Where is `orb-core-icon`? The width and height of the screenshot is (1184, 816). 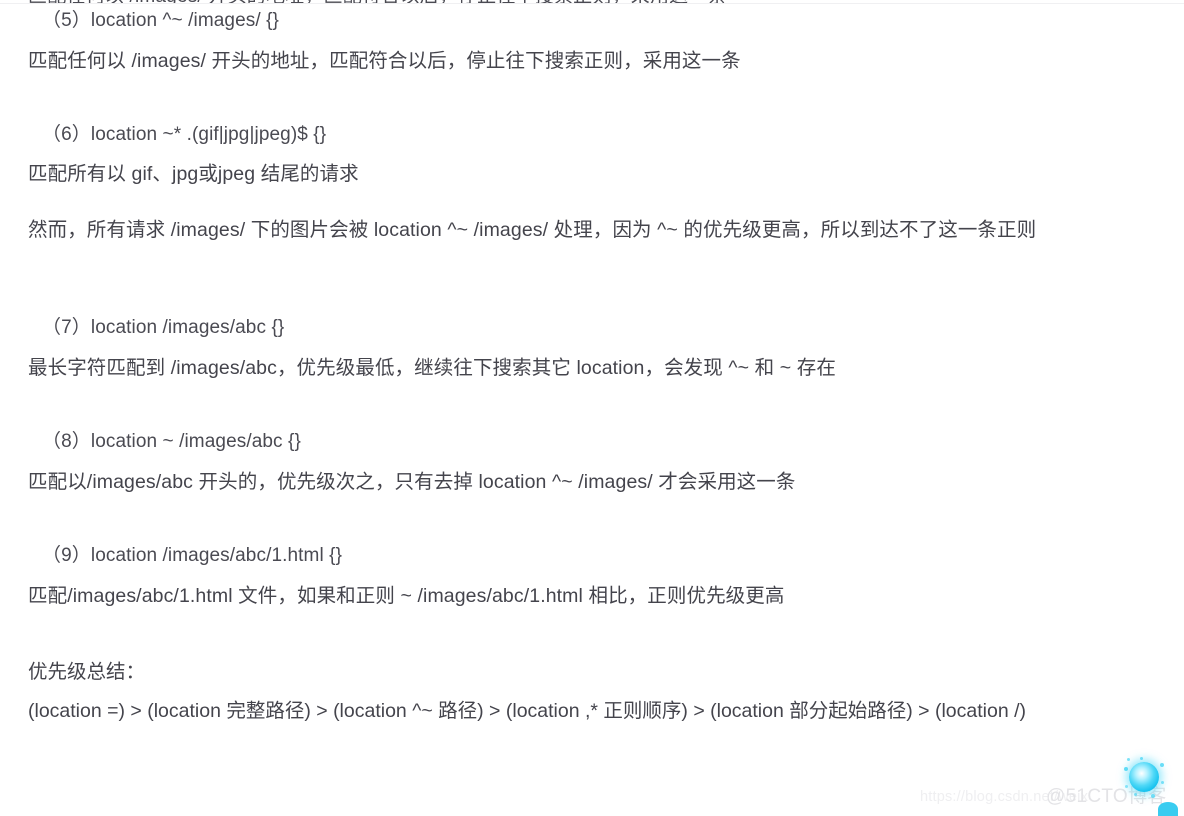
orb-core-icon is located at coordinates (1144, 777).